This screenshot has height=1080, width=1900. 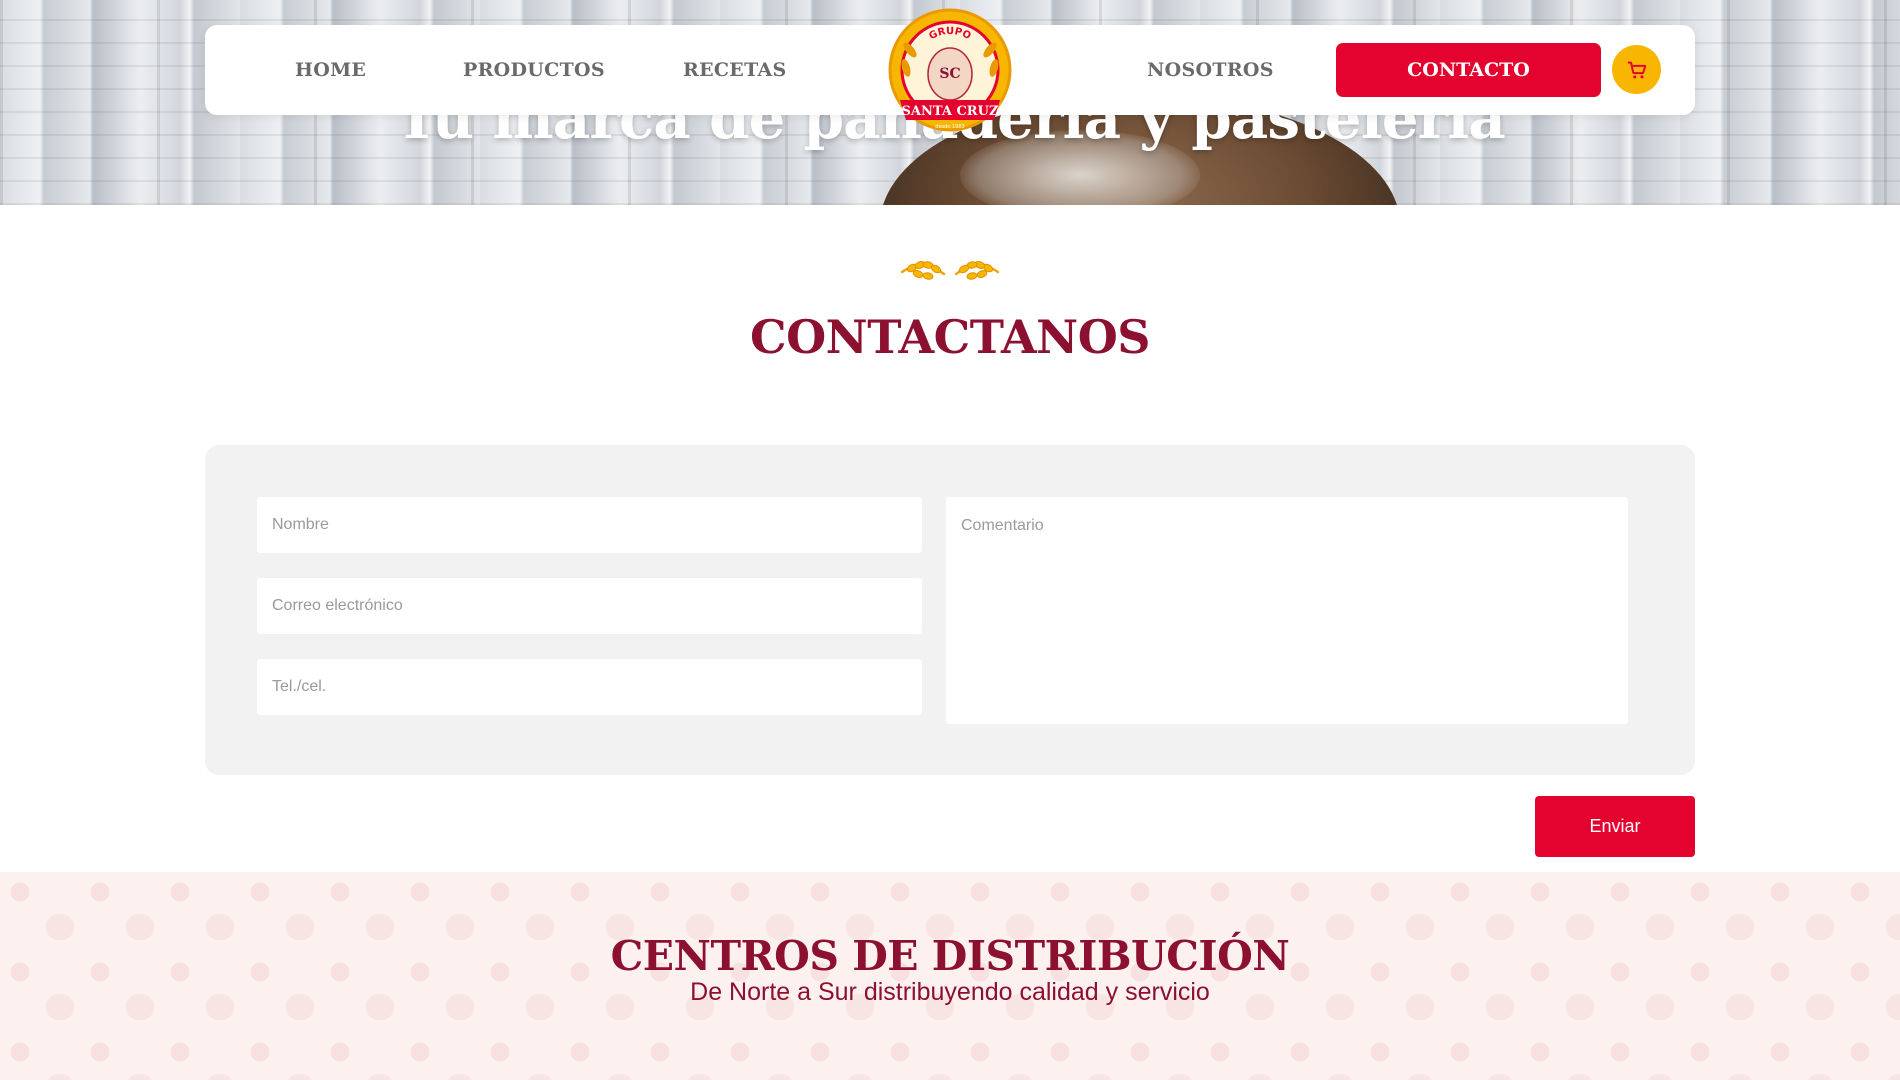 What do you see at coordinates (950, 956) in the screenshot?
I see `distribution-title: CENTROS DE DISTRIBUCIÓN` at bounding box center [950, 956].